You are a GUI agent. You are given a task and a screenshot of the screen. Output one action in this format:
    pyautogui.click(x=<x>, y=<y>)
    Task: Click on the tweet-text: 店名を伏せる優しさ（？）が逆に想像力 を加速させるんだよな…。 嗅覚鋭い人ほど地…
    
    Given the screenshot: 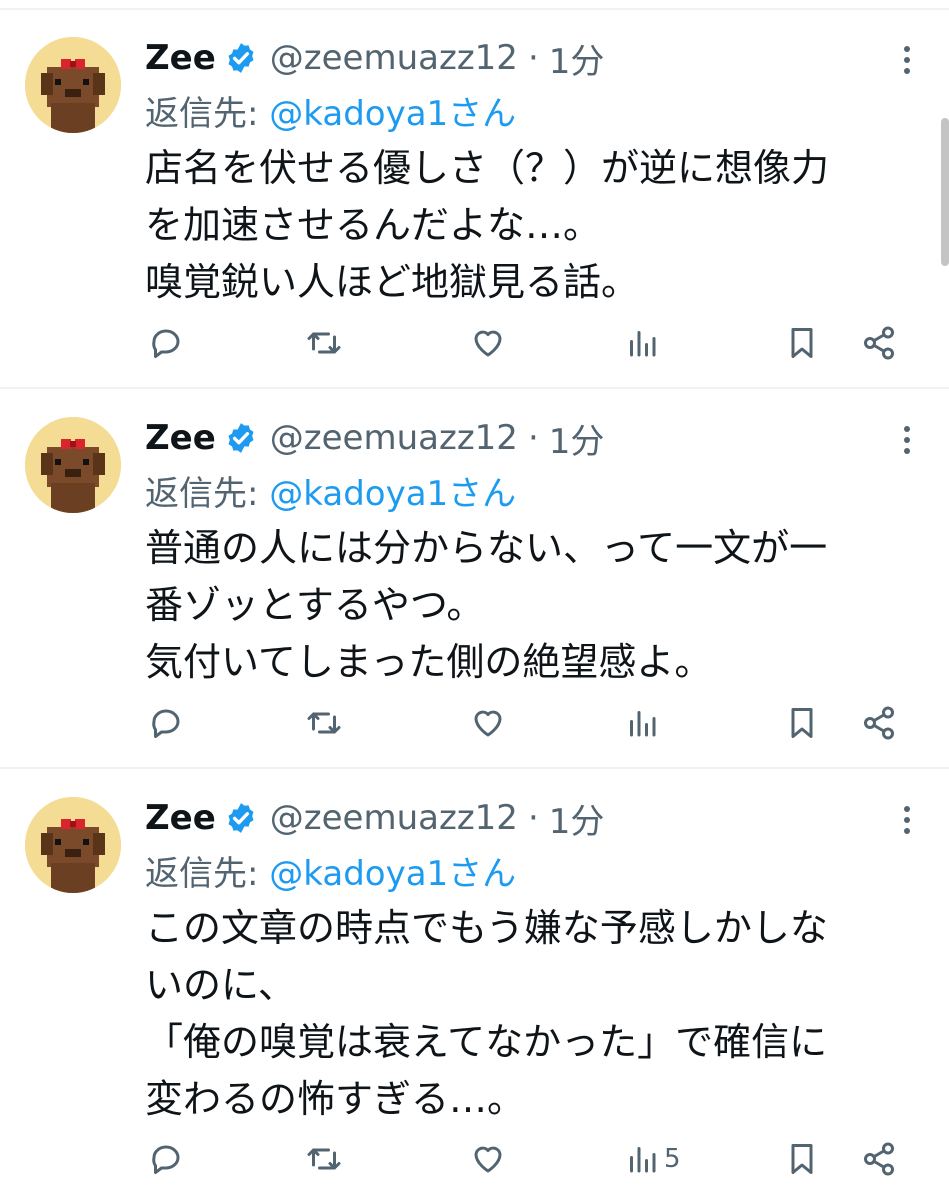 What is the action you would take?
    pyautogui.click(x=525, y=225)
    